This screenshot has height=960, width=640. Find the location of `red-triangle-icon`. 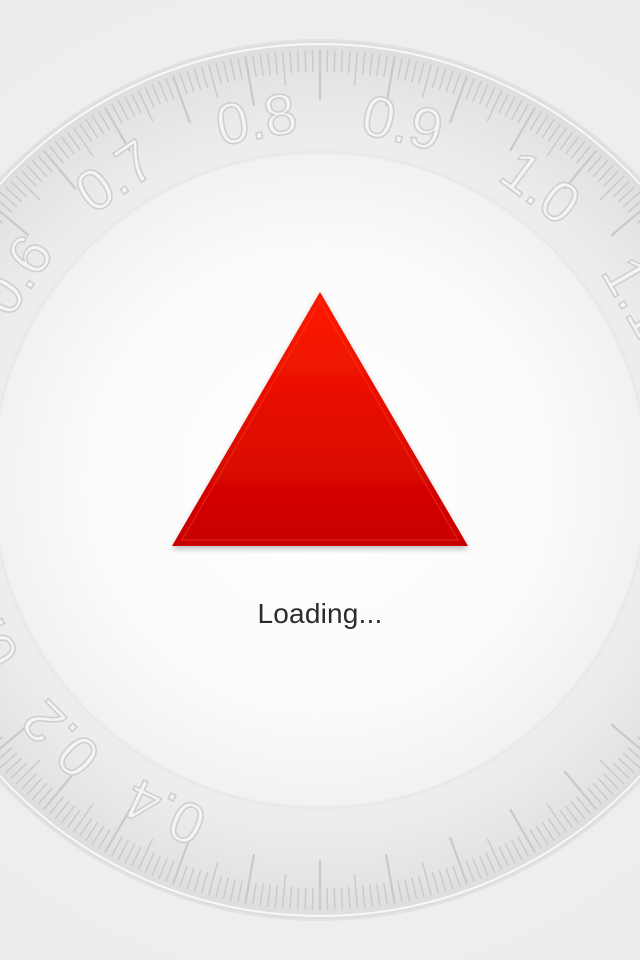

red-triangle-icon is located at coordinates (320, 419).